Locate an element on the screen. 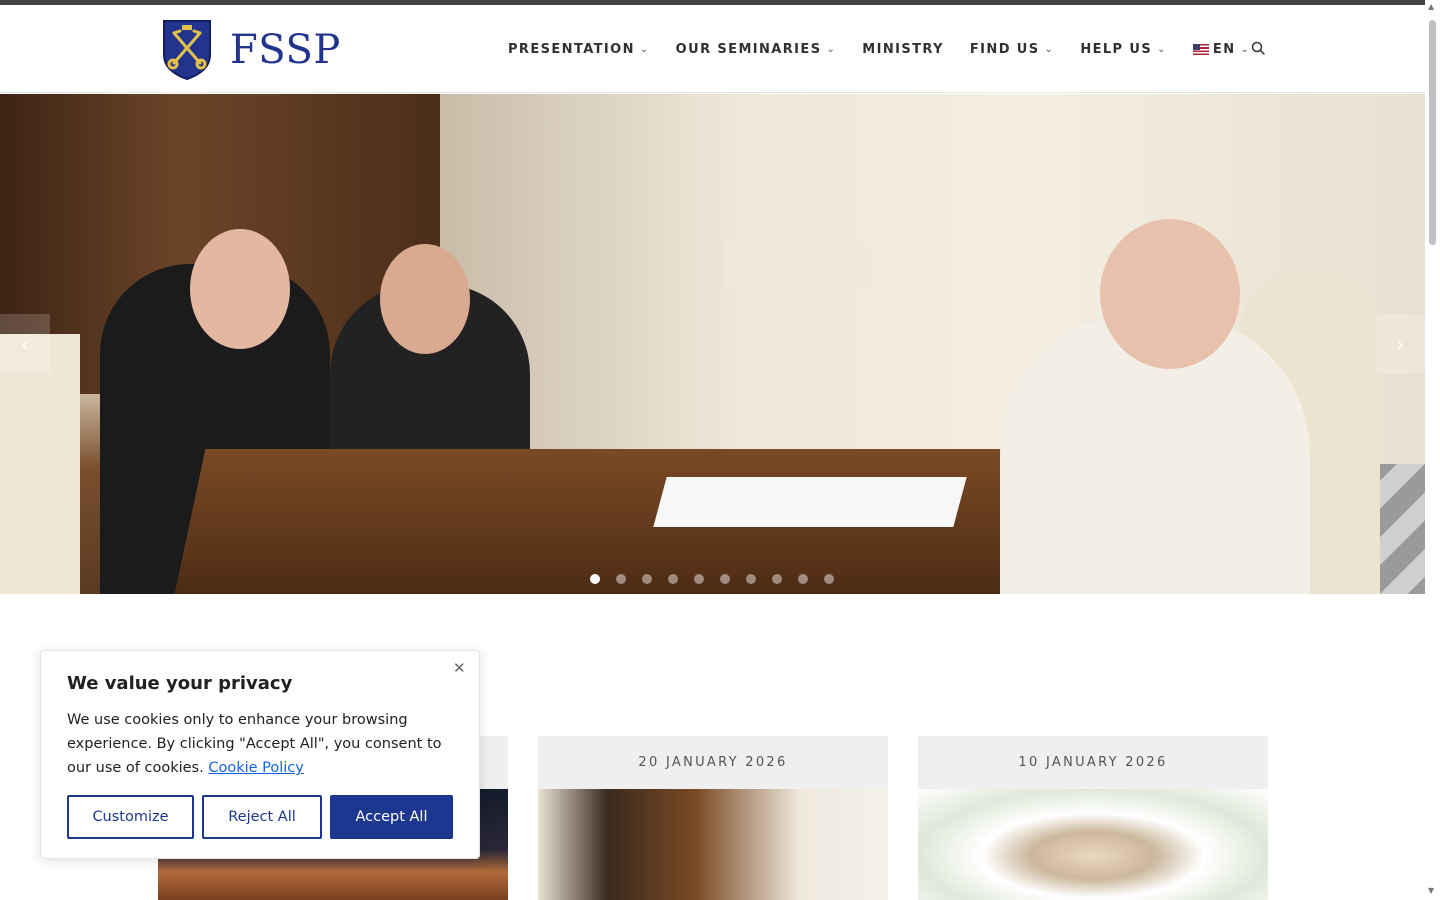 This screenshot has width=1440, height=900. nav-label: MINISTRY is located at coordinates (903, 49).